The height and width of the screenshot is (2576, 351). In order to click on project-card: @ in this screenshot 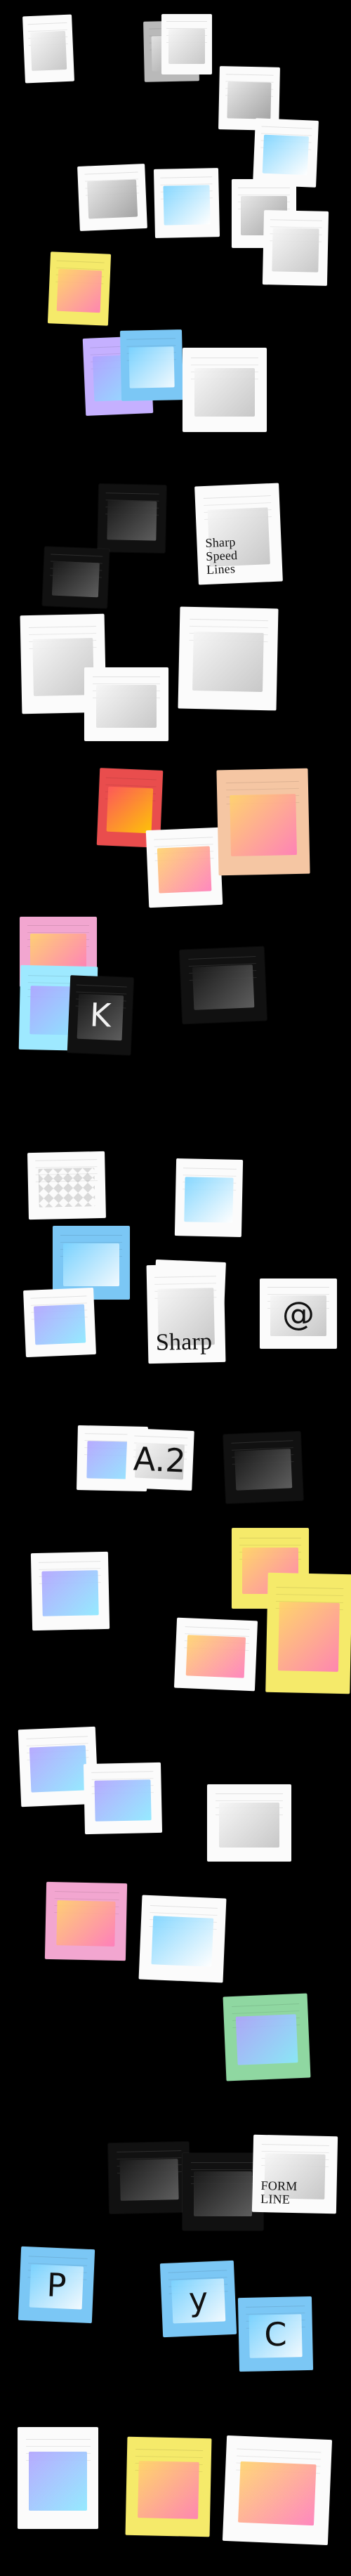, I will do `click(298, 1314)`.